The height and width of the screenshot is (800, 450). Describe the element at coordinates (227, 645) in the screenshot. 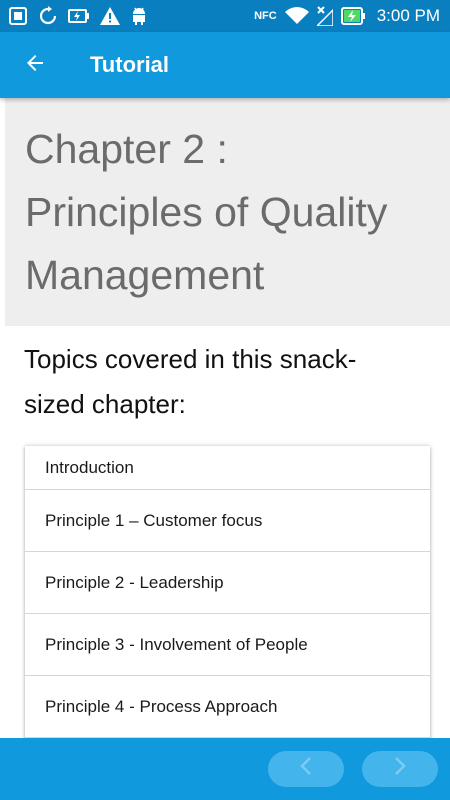

I see `topic-item-principle-3: Principle 3 - Involvement of People` at that location.